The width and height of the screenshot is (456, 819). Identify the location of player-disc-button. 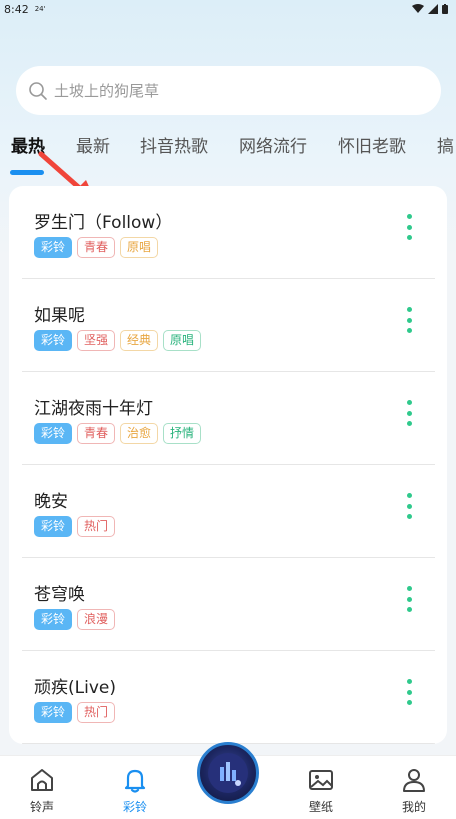
(228, 773).